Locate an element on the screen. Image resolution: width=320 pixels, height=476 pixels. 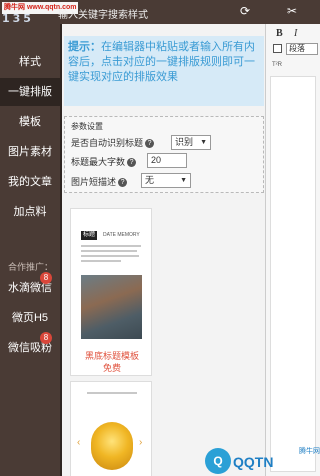
sidebar-item-one-click-layout: 一键排版 is located at coordinates (30, 92).